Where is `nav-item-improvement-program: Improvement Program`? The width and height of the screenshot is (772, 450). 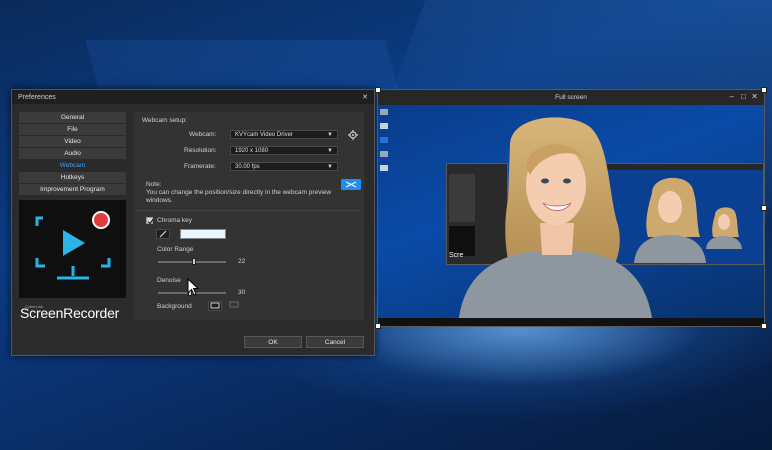 nav-item-improvement-program: Improvement Program is located at coordinates (72, 189).